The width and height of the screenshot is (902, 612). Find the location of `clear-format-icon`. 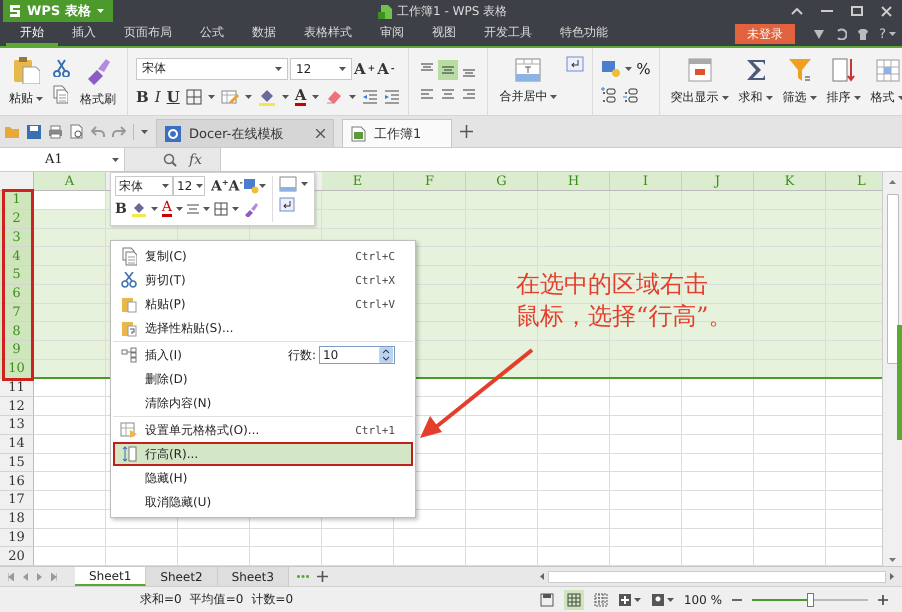

clear-format-icon is located at coordinates (334, 96).